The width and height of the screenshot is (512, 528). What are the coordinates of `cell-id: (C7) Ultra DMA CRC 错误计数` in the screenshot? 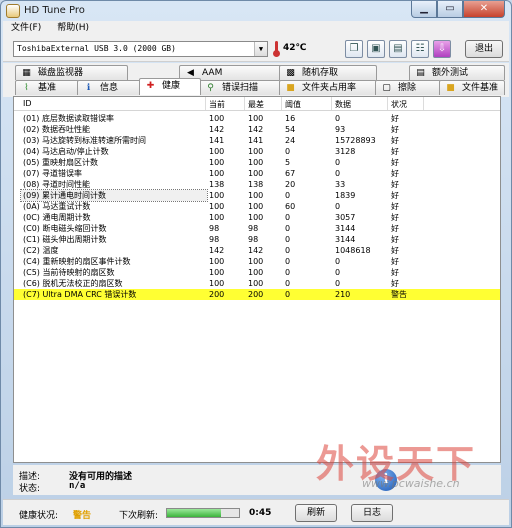 It's located at (80, 294).